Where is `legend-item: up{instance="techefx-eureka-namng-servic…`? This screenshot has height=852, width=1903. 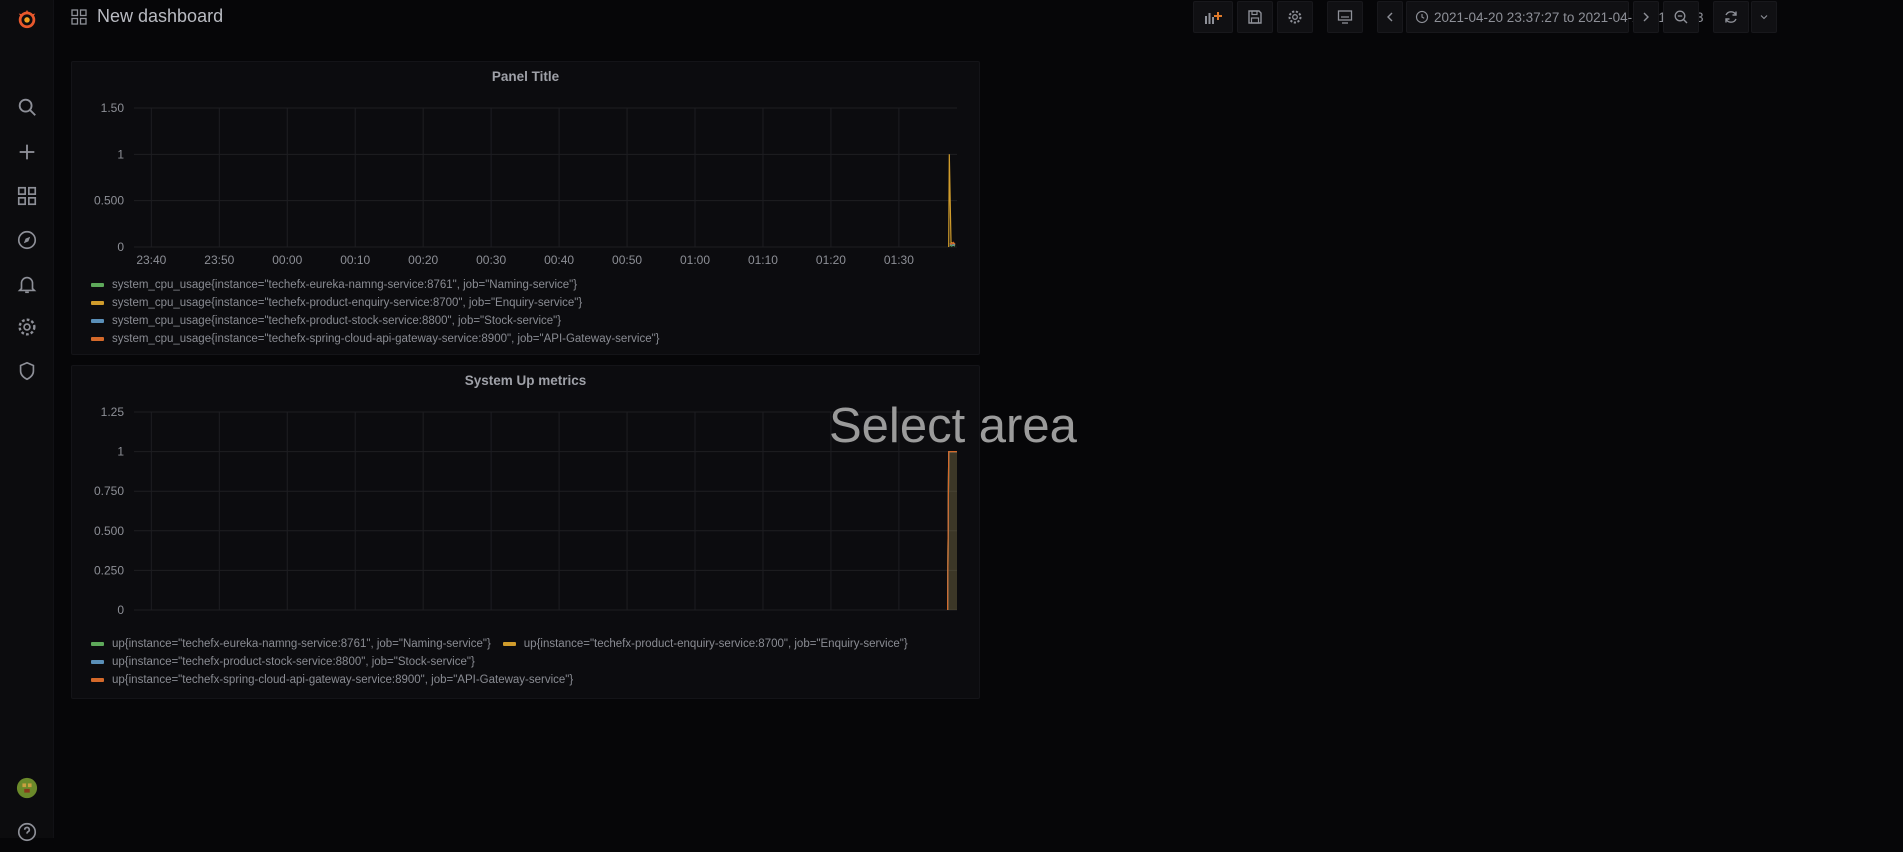
legend-item: up{instance="techefx-eureka-namng-servic… is located at coordinates (291, 644).